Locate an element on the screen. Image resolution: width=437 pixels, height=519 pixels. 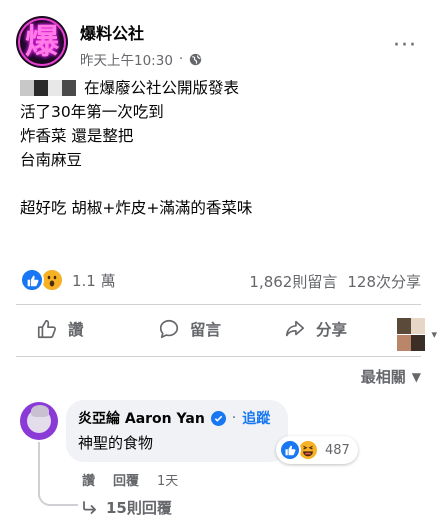
view-replies-button: 15則回覆 is located at coordinates (127, 507).